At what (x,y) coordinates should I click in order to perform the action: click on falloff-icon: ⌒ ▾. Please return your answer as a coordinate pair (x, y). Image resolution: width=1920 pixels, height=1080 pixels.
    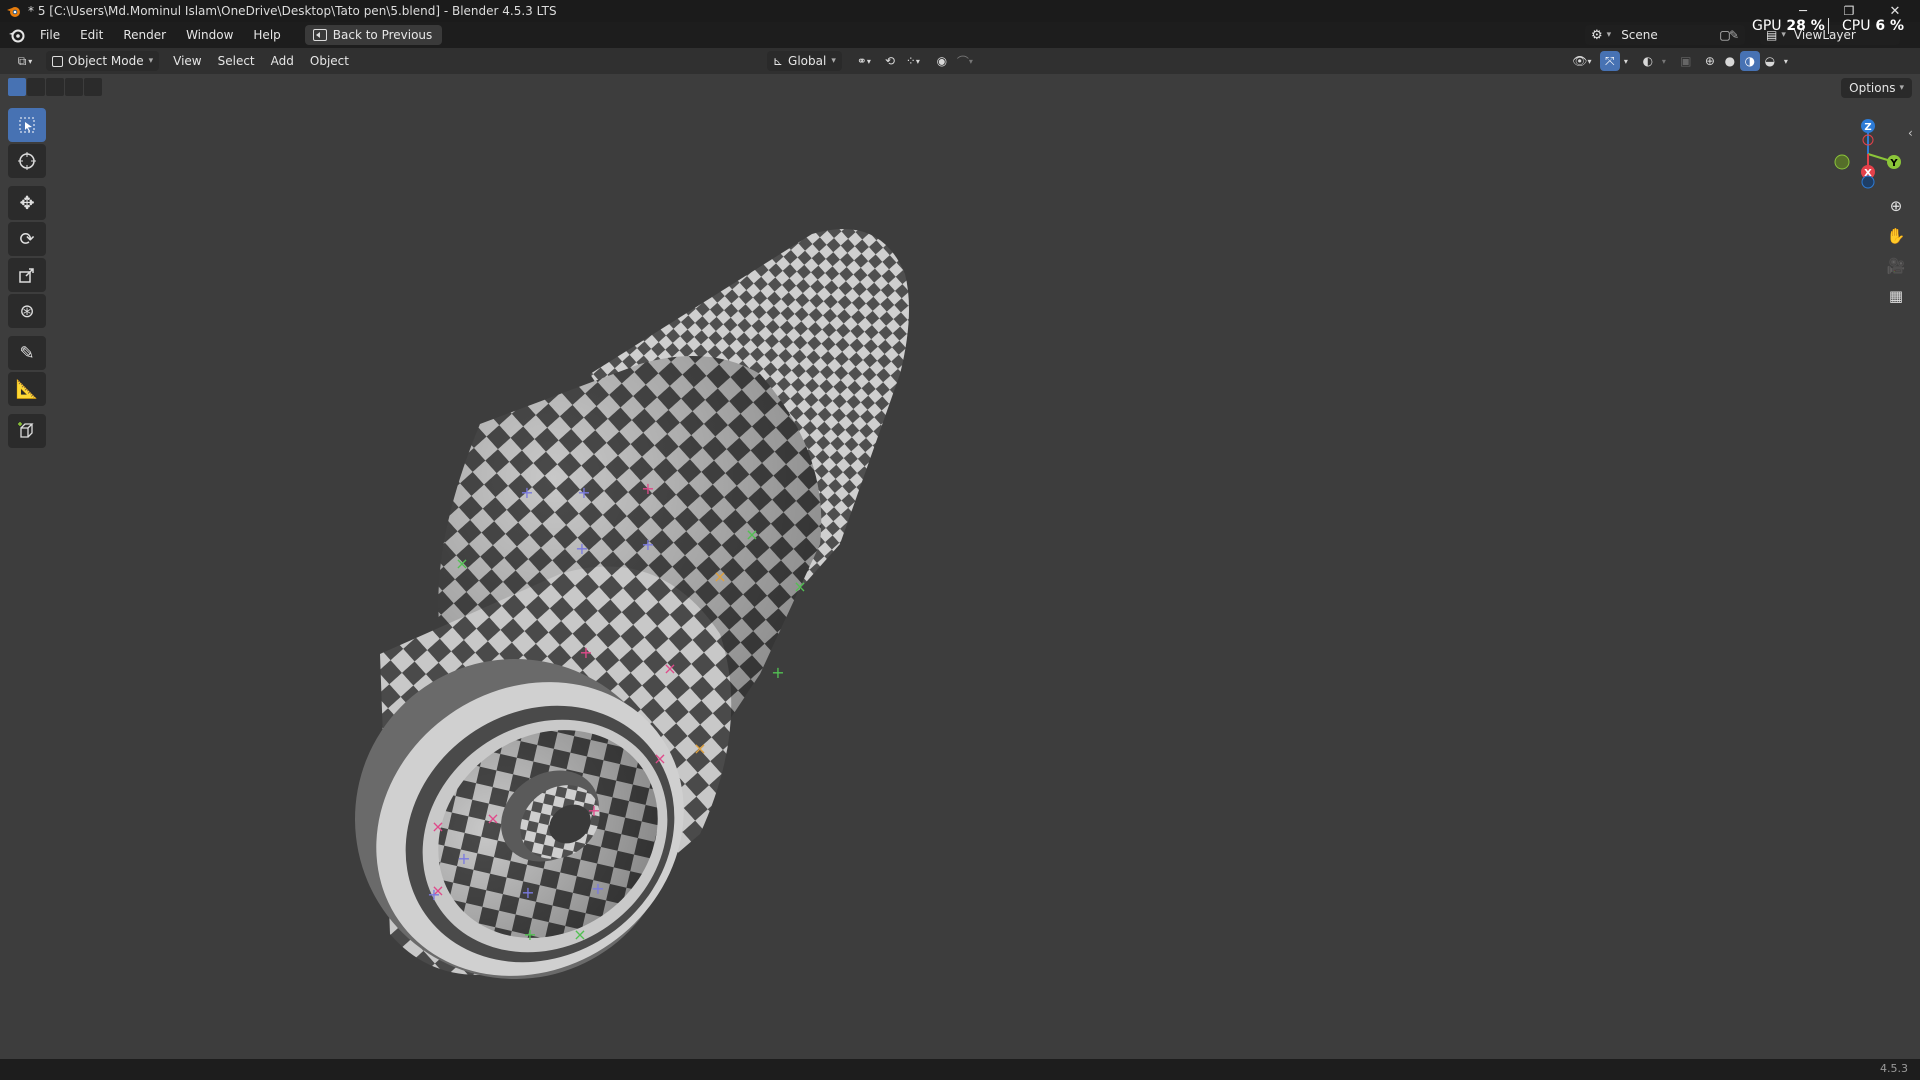
    Looking at the image, I should click on (965, 61).